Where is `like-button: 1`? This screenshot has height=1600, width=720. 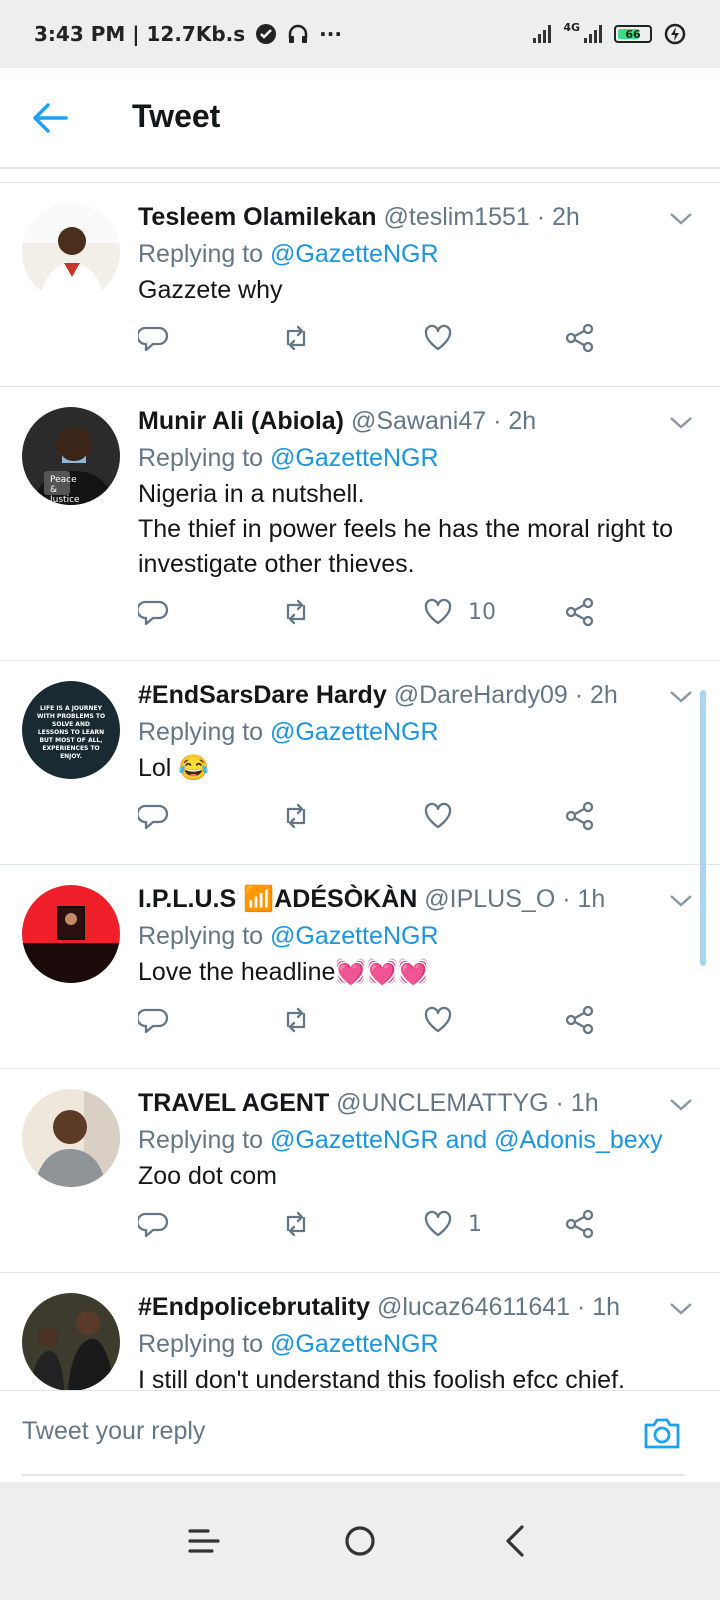
like-button: 1 is located at coordinates (452, 1224).